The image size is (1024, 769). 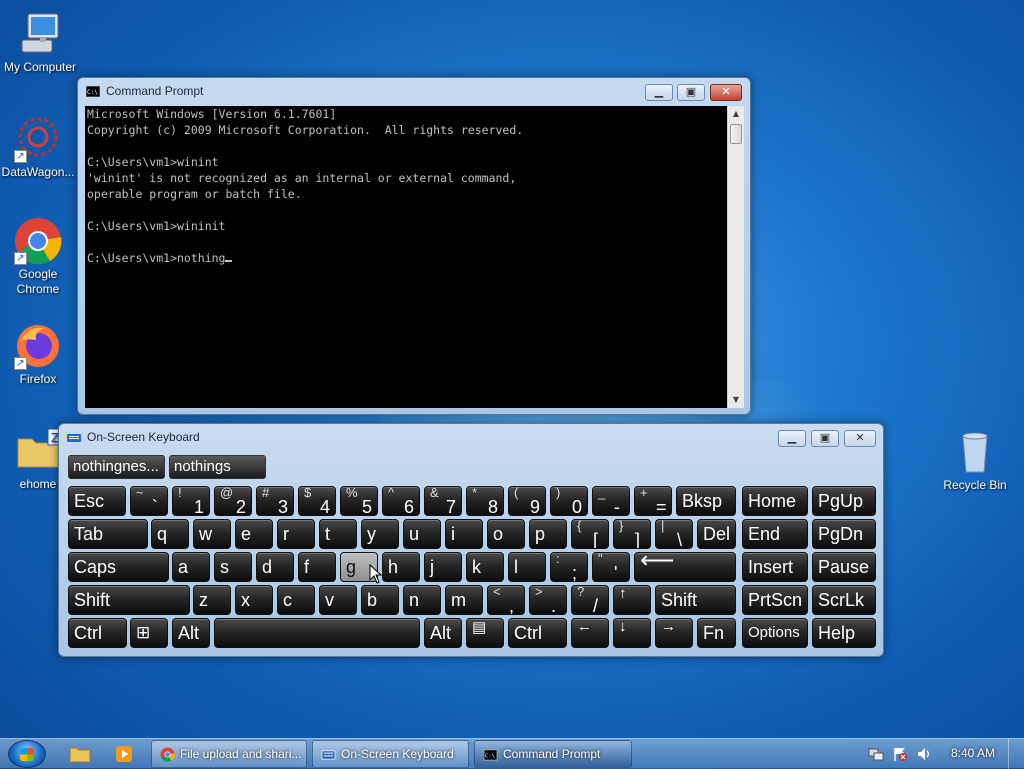 I want to click on key-h: h, so click(x=401, y=567).